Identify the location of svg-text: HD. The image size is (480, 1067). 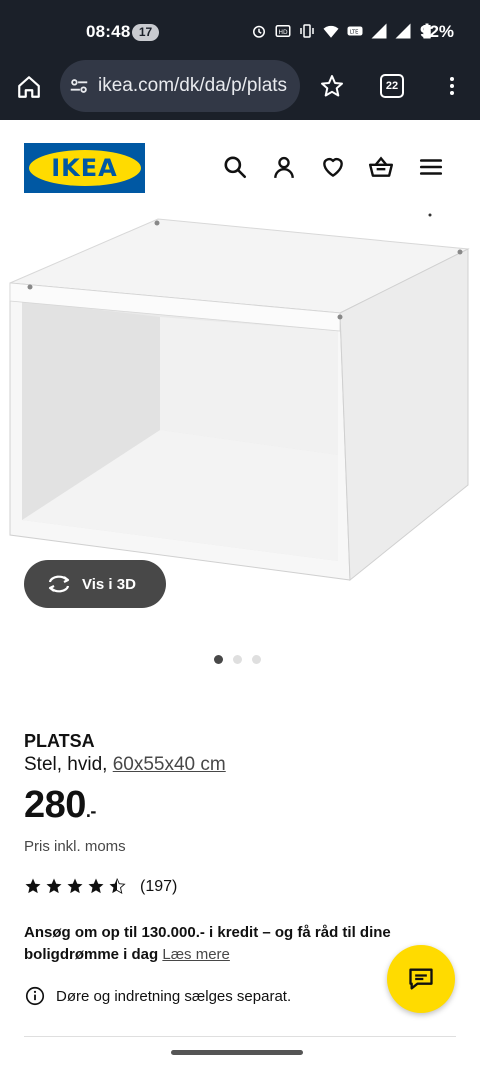
(284, 32).